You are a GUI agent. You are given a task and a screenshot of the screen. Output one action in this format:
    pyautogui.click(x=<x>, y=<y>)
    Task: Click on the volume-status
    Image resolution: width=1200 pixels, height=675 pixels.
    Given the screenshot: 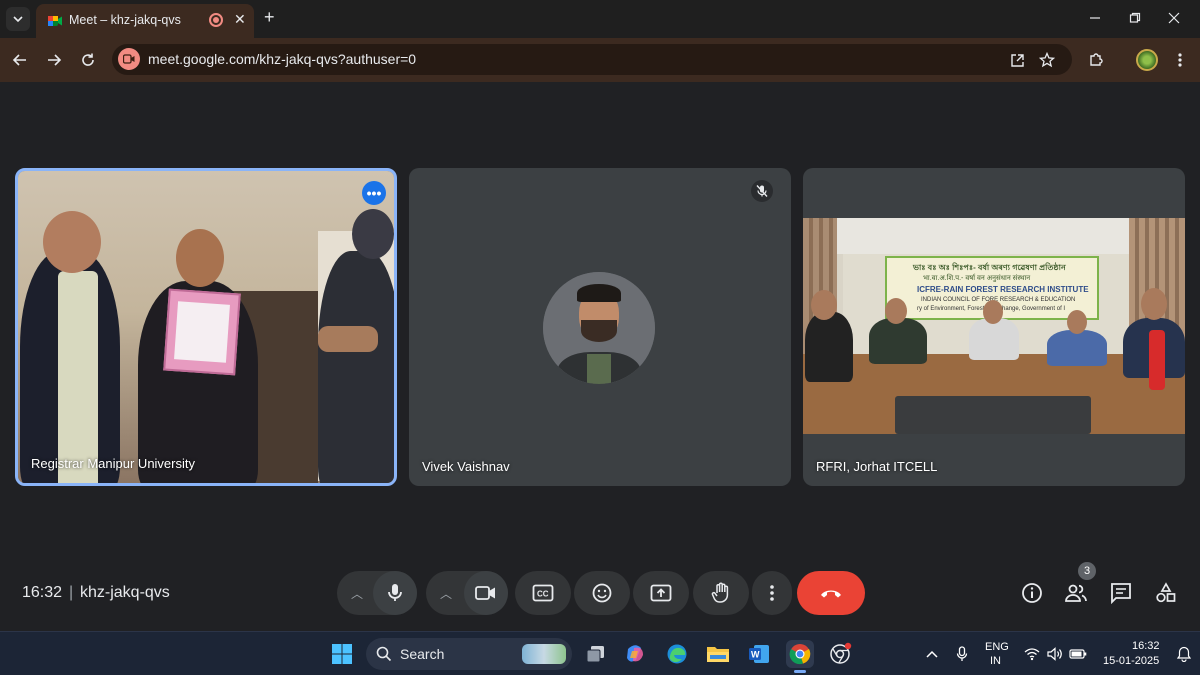 What is the action you would take?
    pyautogui.click(x=1055, y=654)
    